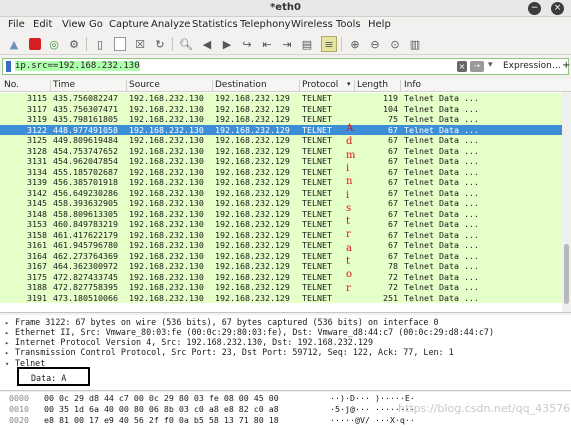 Image resolution: width=571 pixels, height=428 pixels. What do you see at coordinates (140, 44) in the screenshot?
I see `close-file-icon: ☒` at bounding box center [140, 44].